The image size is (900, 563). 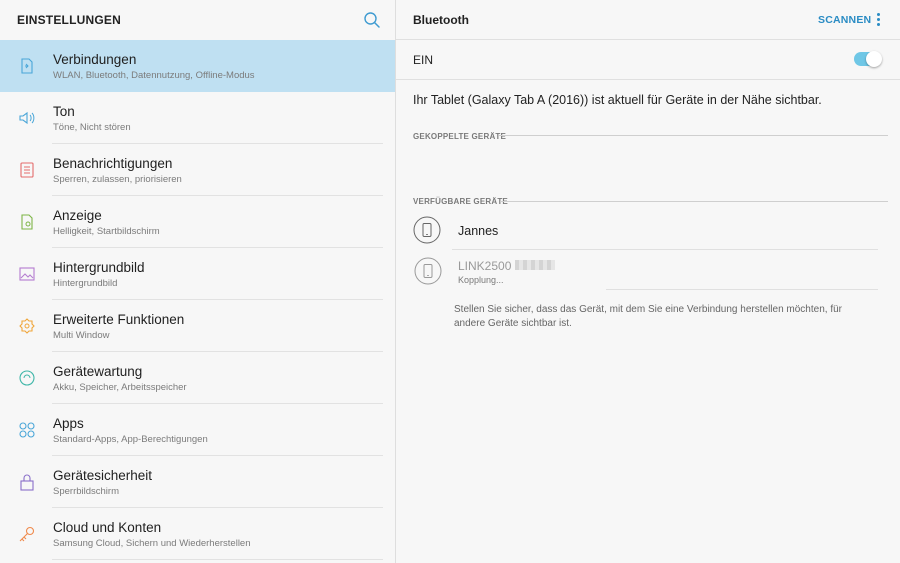 I want to click on menu-item-title: Apps, so click(x=68, y=423).